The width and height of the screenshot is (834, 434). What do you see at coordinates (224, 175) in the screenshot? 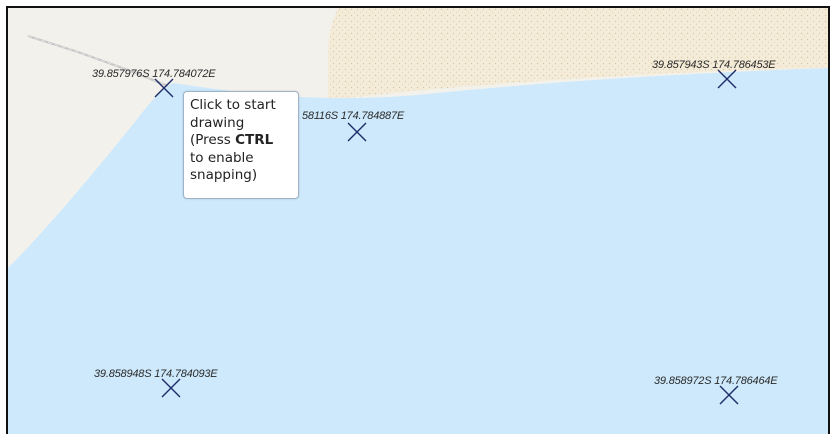
I see `tooltip-line: snapping)` at bounding box center [224, 175].